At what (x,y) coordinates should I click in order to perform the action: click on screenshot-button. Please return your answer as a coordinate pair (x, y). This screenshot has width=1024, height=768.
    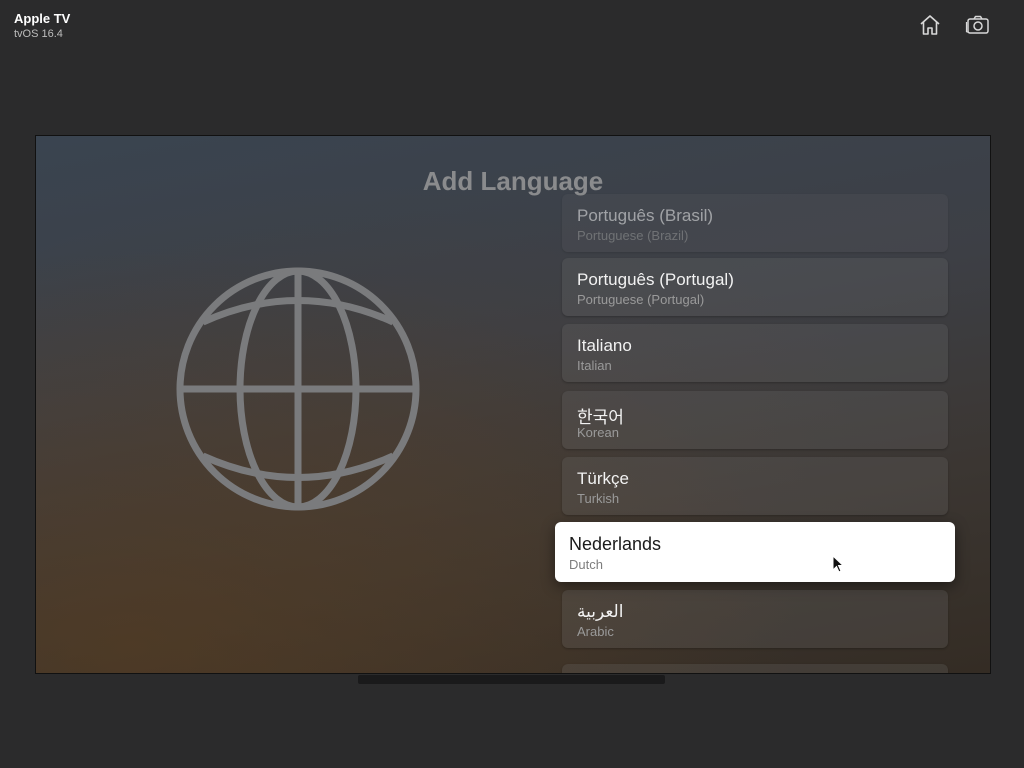
    Looking at the image, I should click on (978, 25).